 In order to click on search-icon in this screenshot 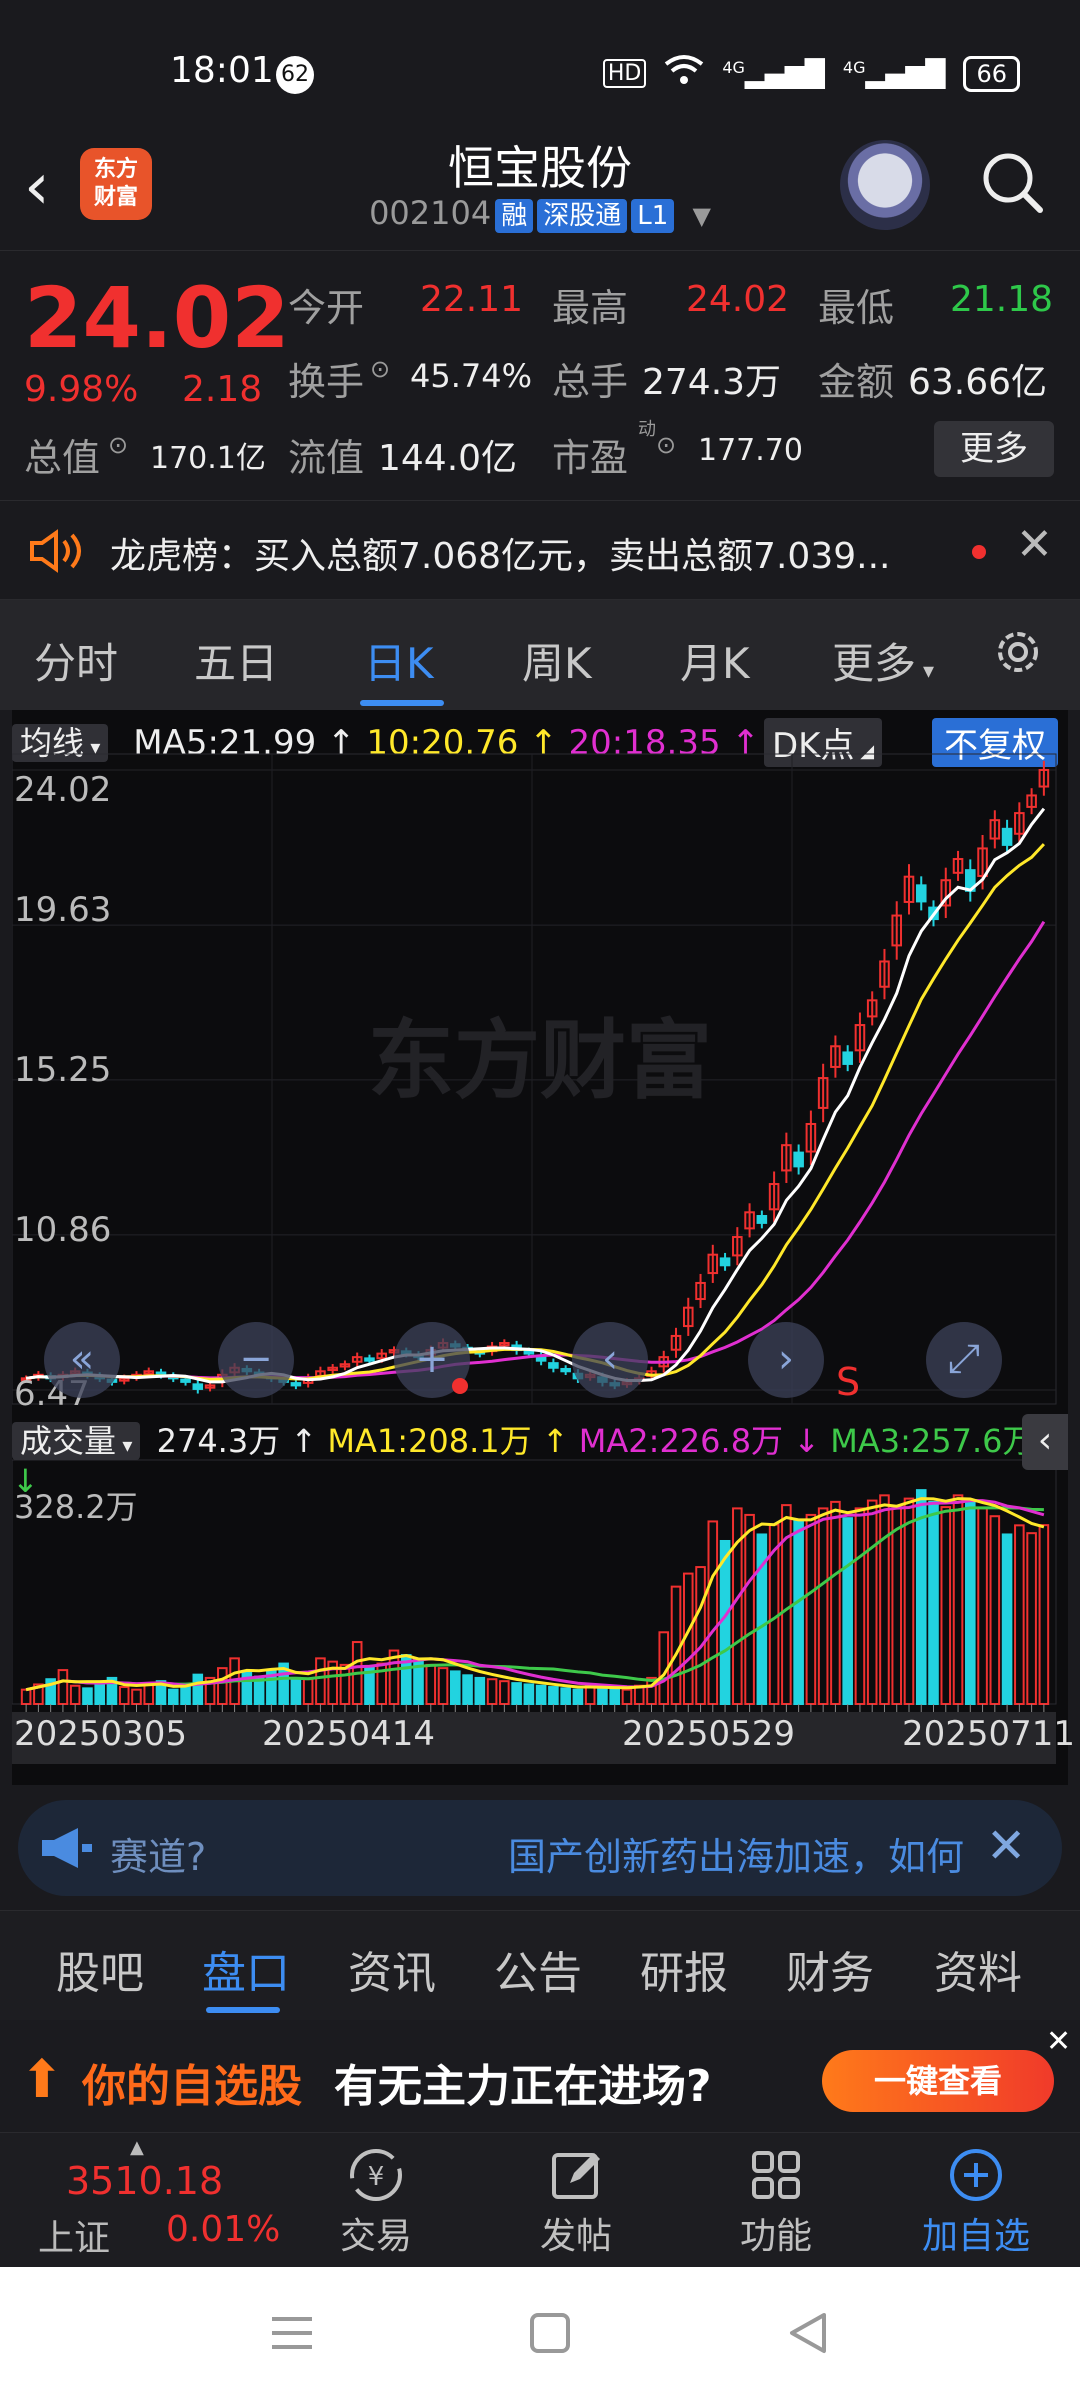, I will do `click(1012, 182)`.